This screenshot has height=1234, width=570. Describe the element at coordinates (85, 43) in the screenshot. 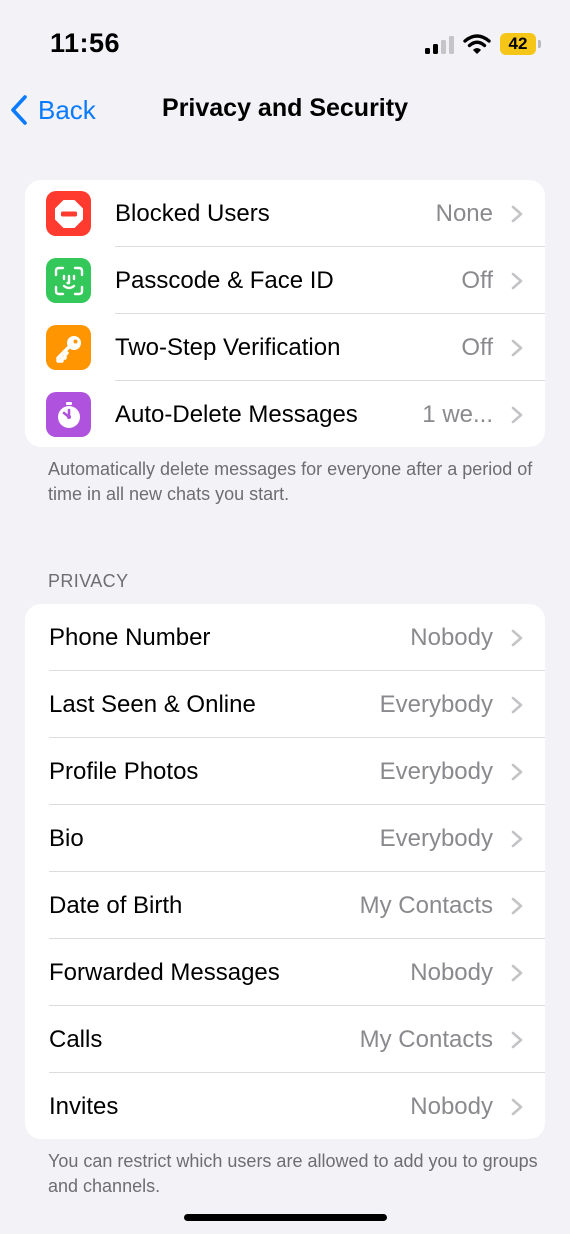

I see `status-time: 11:56` at that location.